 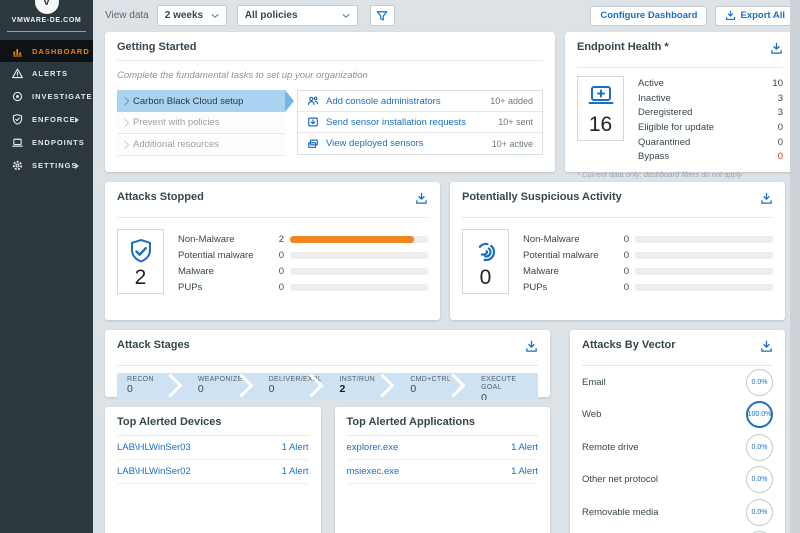 What do you see at coordinates (373, 471) in the screenshot?
I see `application-link: msiexec.exe` at bounding box center [373, 471].